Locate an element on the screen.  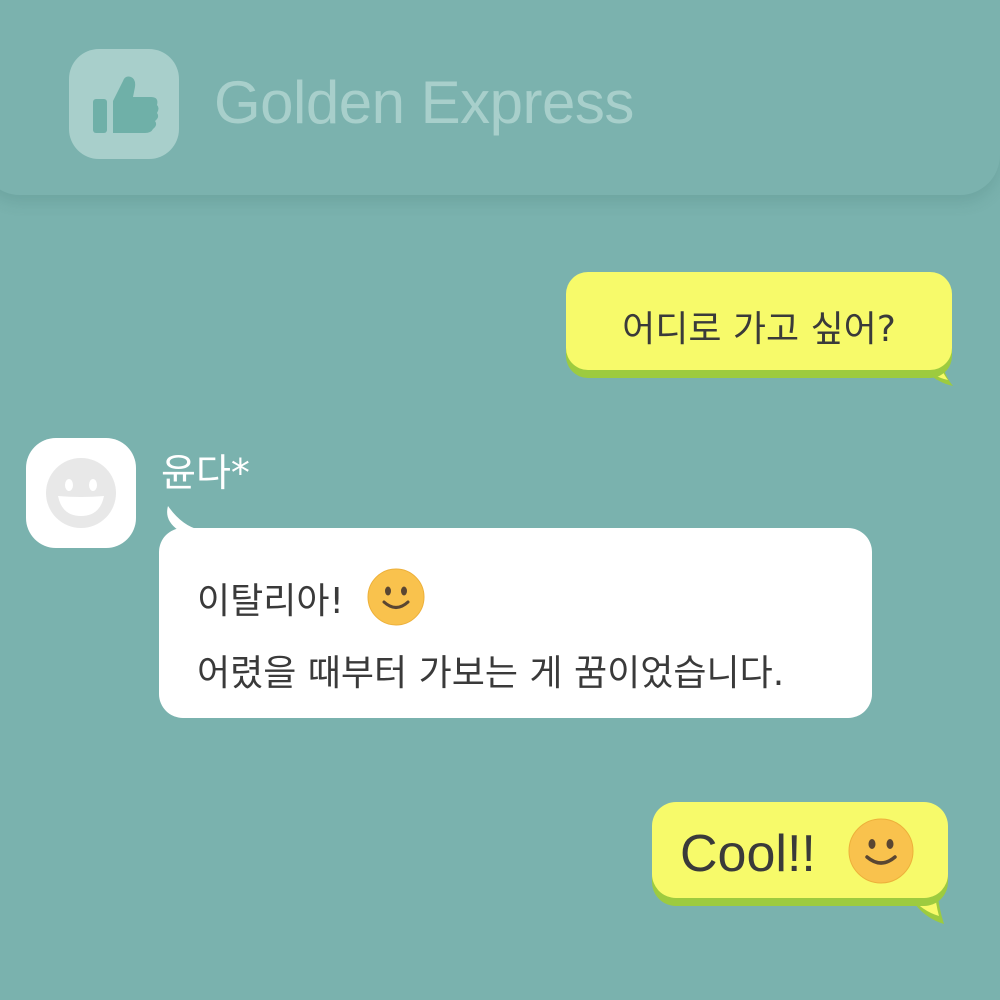
sender-name: 윤다* is located at coordinates (205, 473).